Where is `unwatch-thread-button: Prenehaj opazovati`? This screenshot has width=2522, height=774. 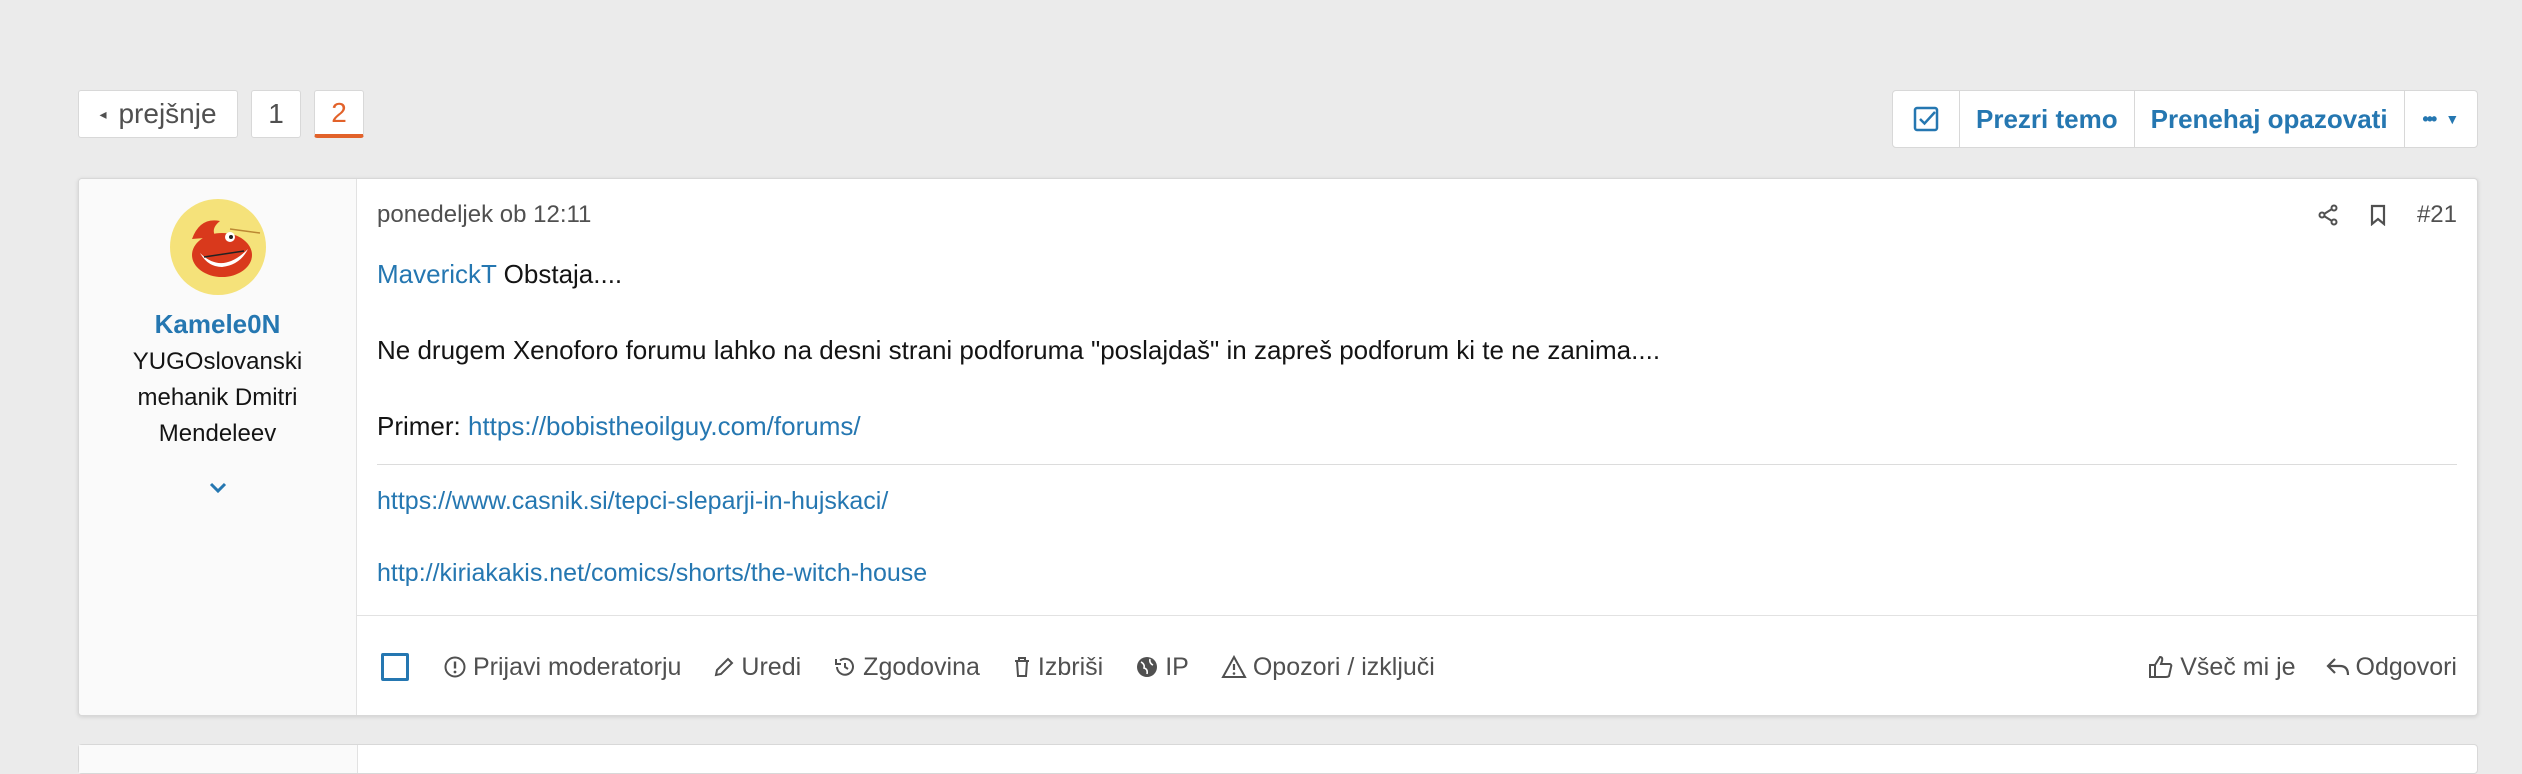 unwatch-thread-button: Prenehaj opazovati is located at coordinates (2270, 119).